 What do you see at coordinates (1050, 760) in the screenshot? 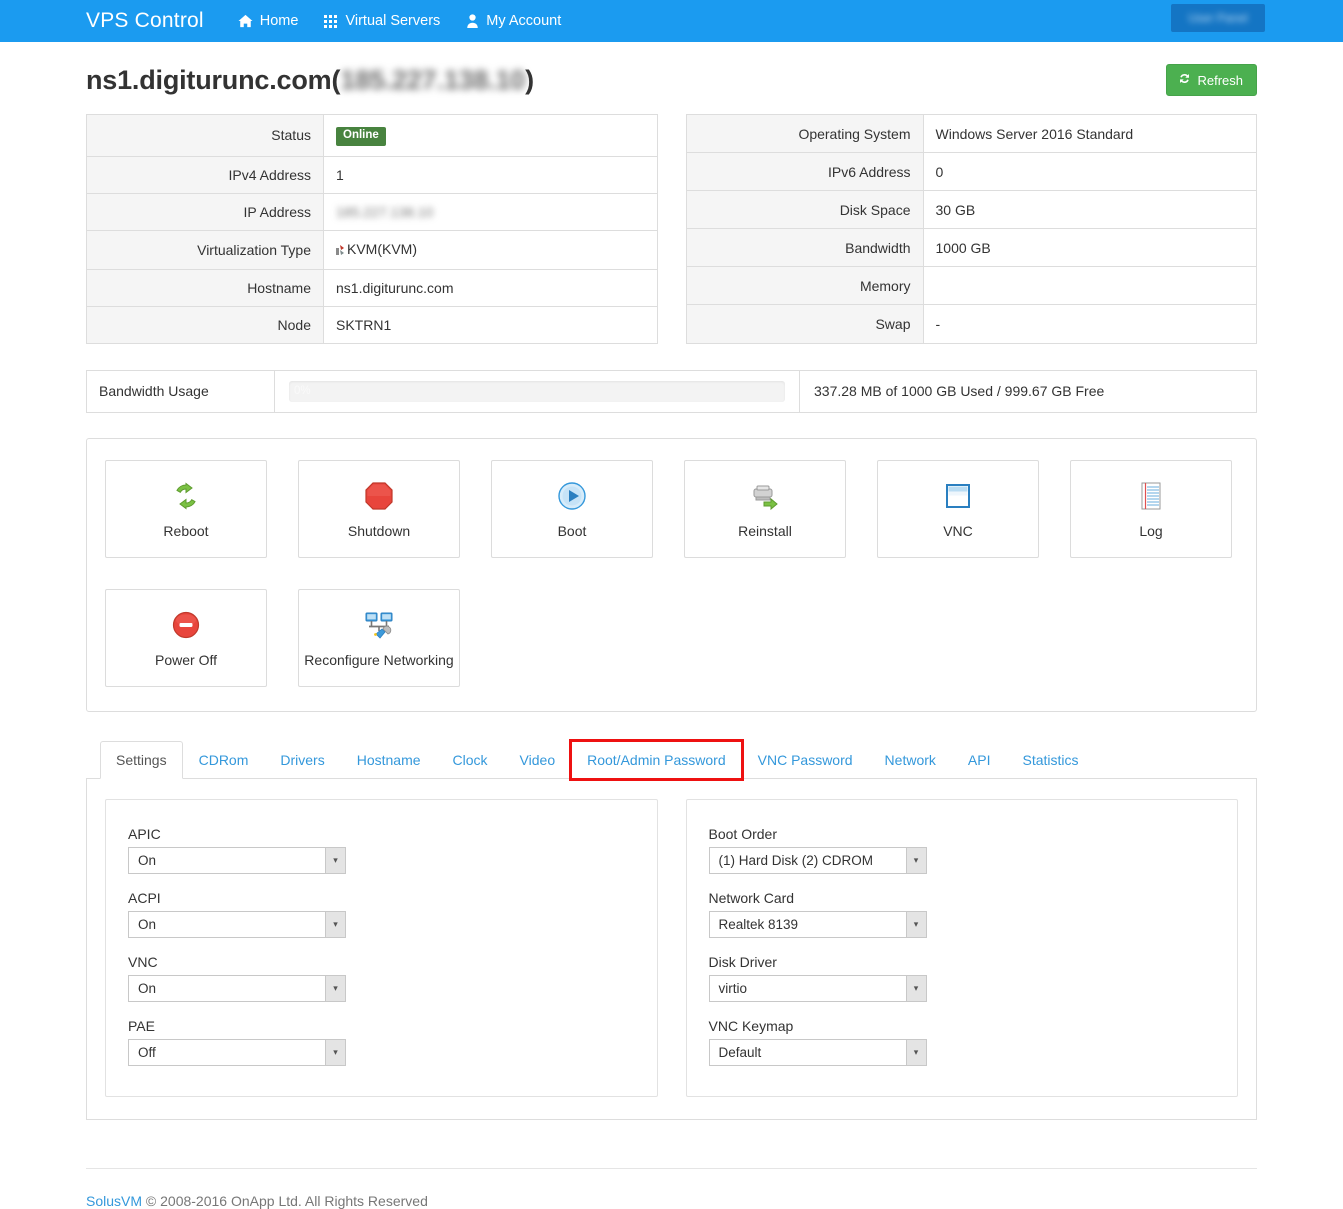
I see `tab-statistics: Statistics` at bounding box center [1050, 760].